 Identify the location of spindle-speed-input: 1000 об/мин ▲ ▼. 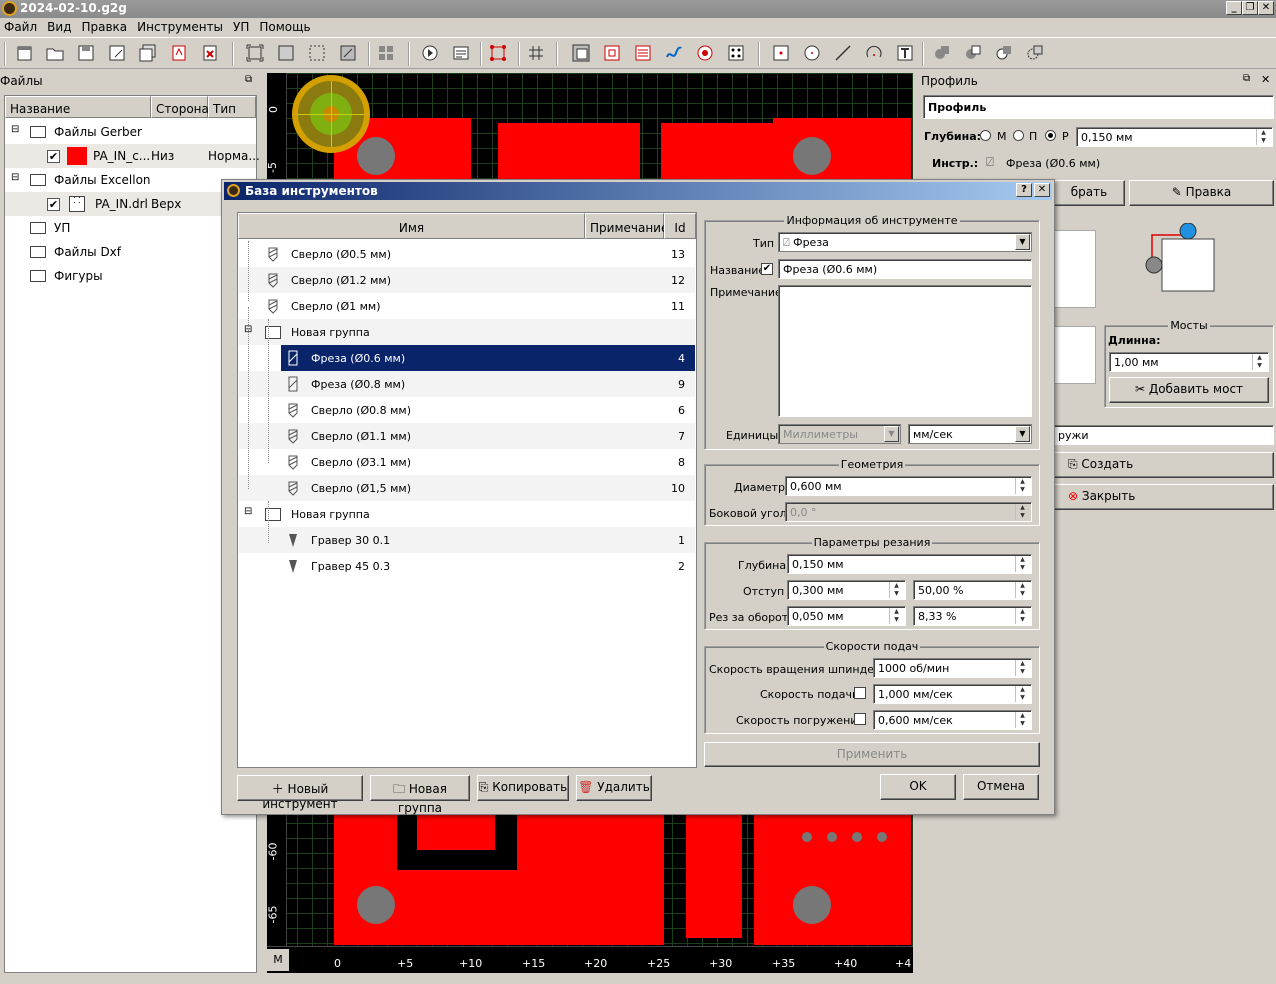
(952, 668).